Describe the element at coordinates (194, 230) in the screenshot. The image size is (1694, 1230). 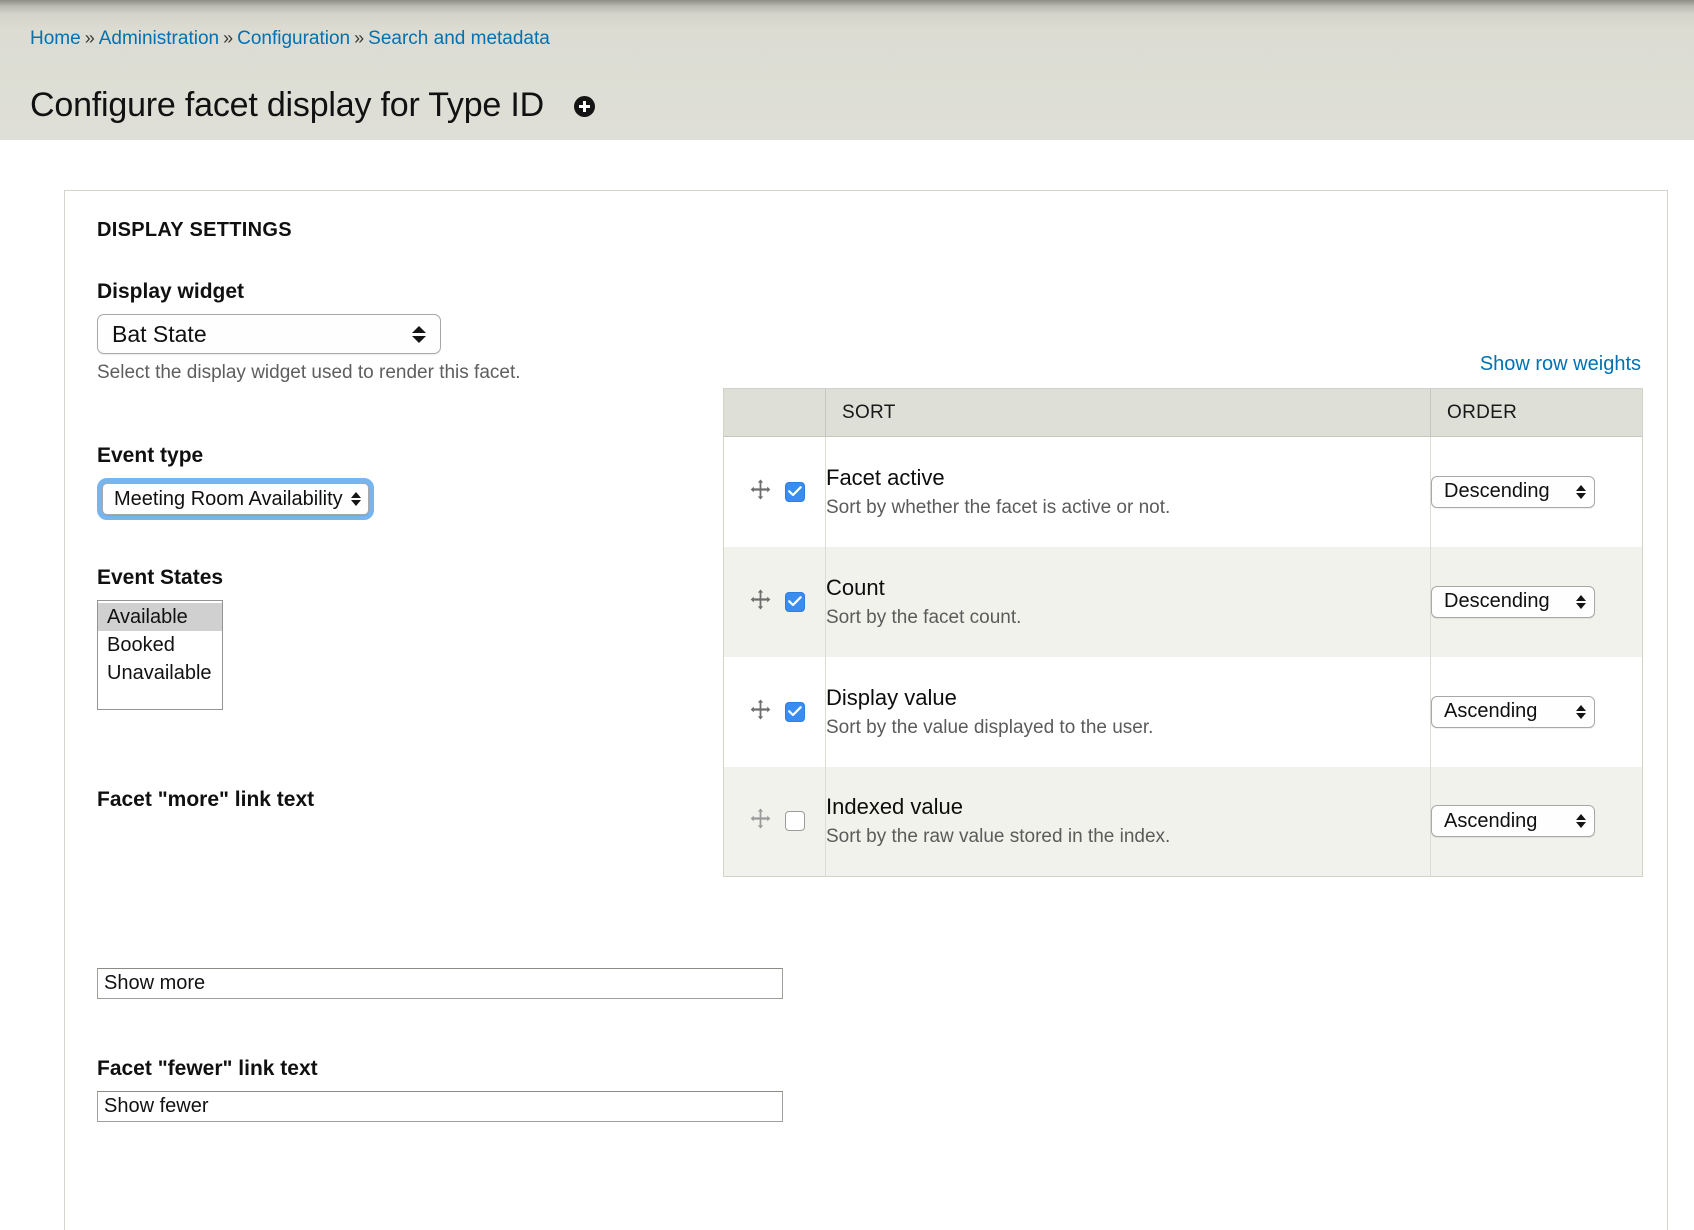
I see `section-title: DISPLAY SETTINGS` at that location.